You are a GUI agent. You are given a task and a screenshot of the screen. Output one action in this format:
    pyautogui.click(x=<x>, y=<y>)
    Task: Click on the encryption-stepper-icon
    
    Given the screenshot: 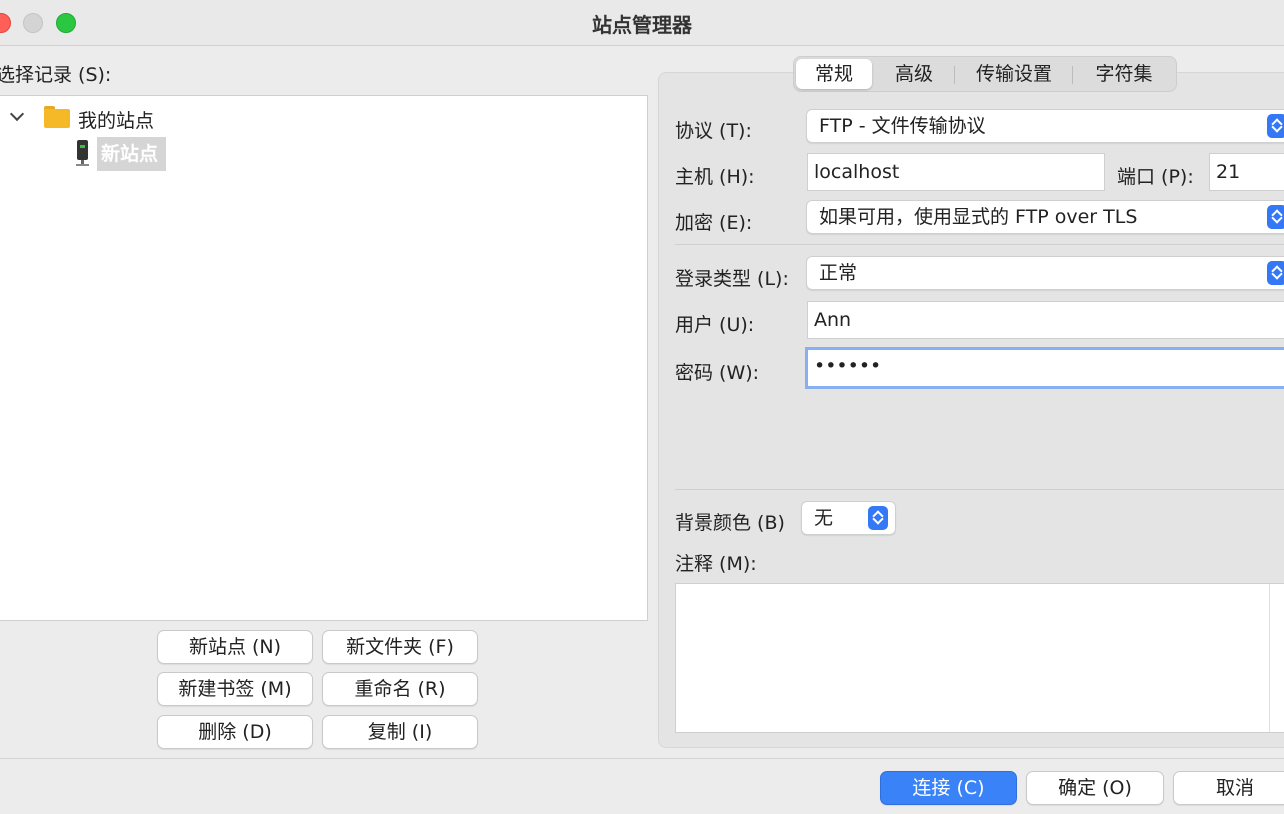 What is the action you would take?
    pyautogui.click(x=1275, y=217)
    